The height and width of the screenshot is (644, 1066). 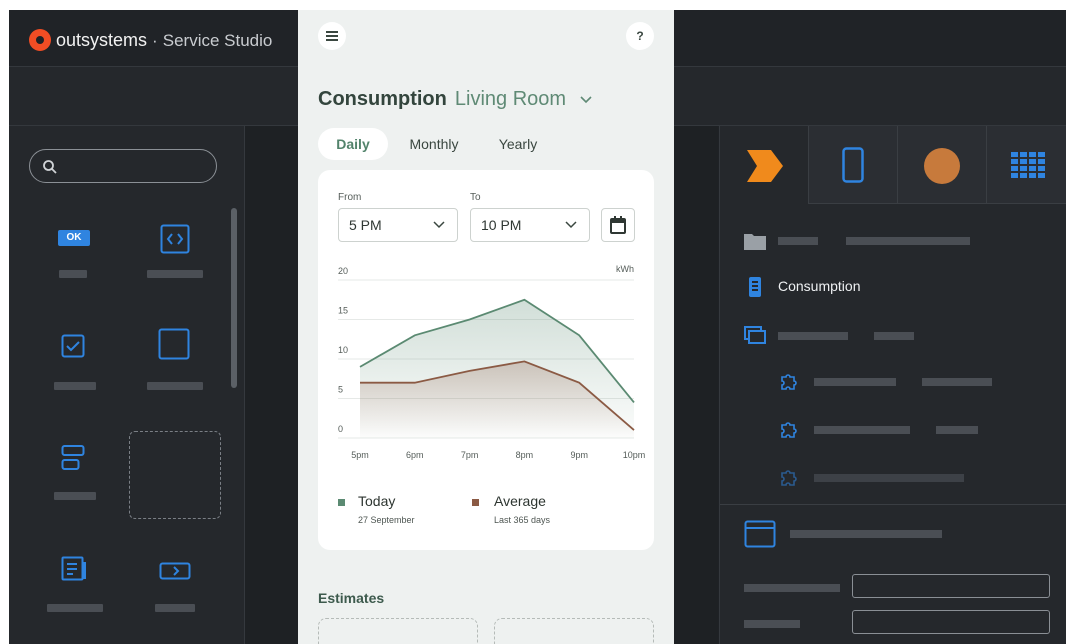 I want to click on tab-processes, so click(x=764, y=165).